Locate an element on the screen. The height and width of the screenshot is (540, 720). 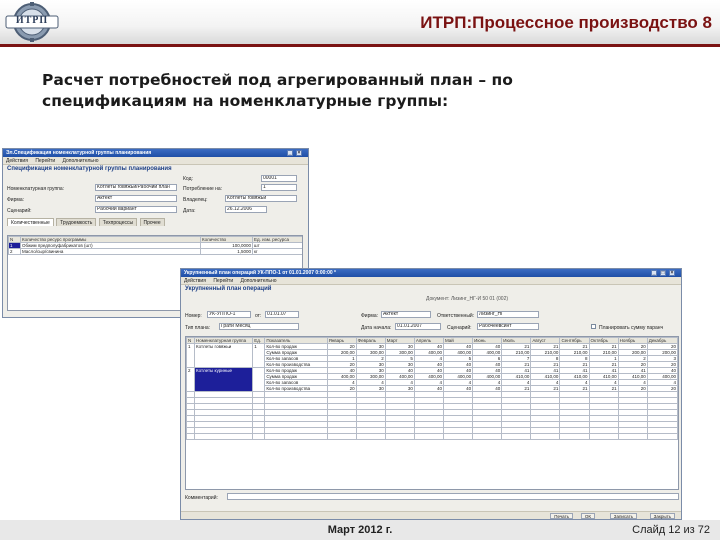
plan-minimize-button: _ is located at coordinates (654, 273).